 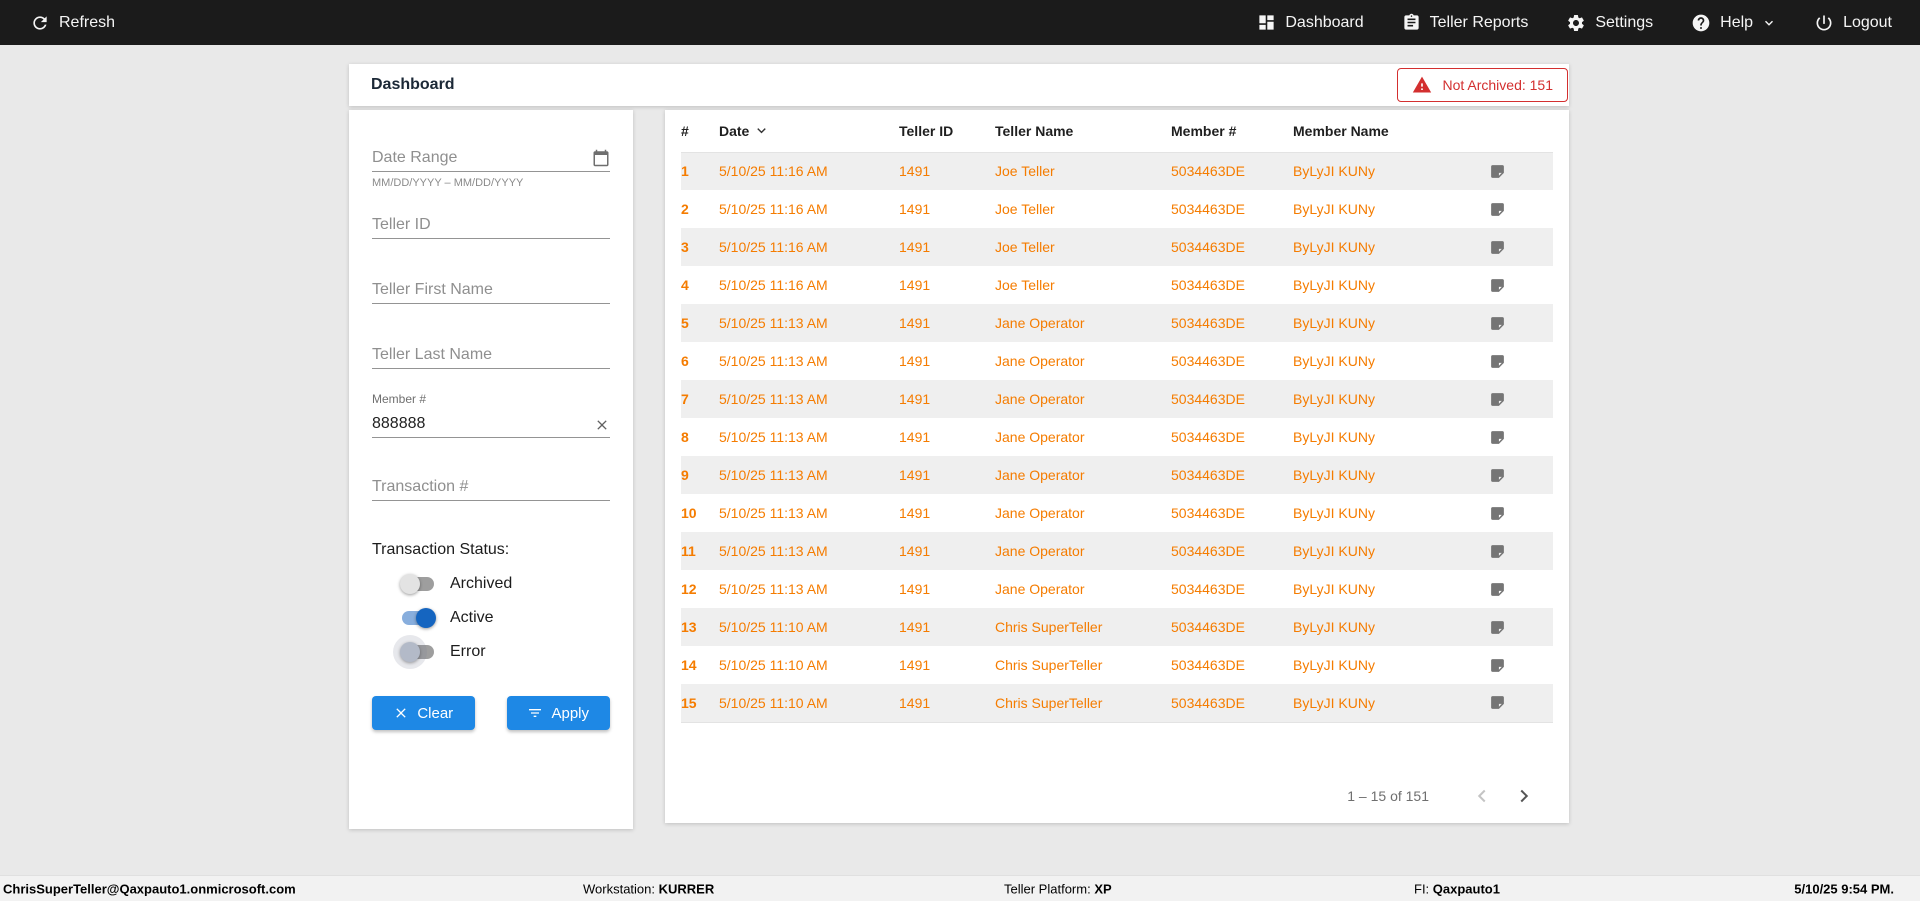 What do you see at coordinates (1388, 796) in the screenshot?
I see `pagination-range: 1 – 15 of 151` at bounding box center [1388, 796].